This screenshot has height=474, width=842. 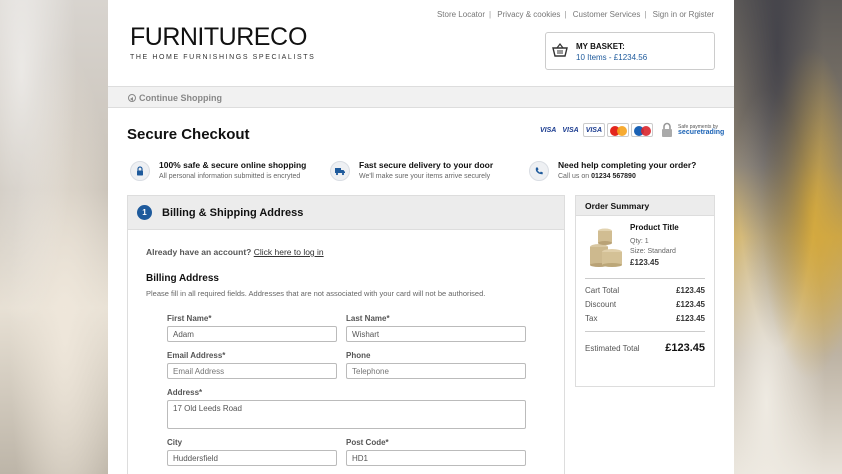 What do you see at coordinates (200, 37) in the screenshot?
I see `logo-text: FURNITURE` at bounding box center [200, 37].